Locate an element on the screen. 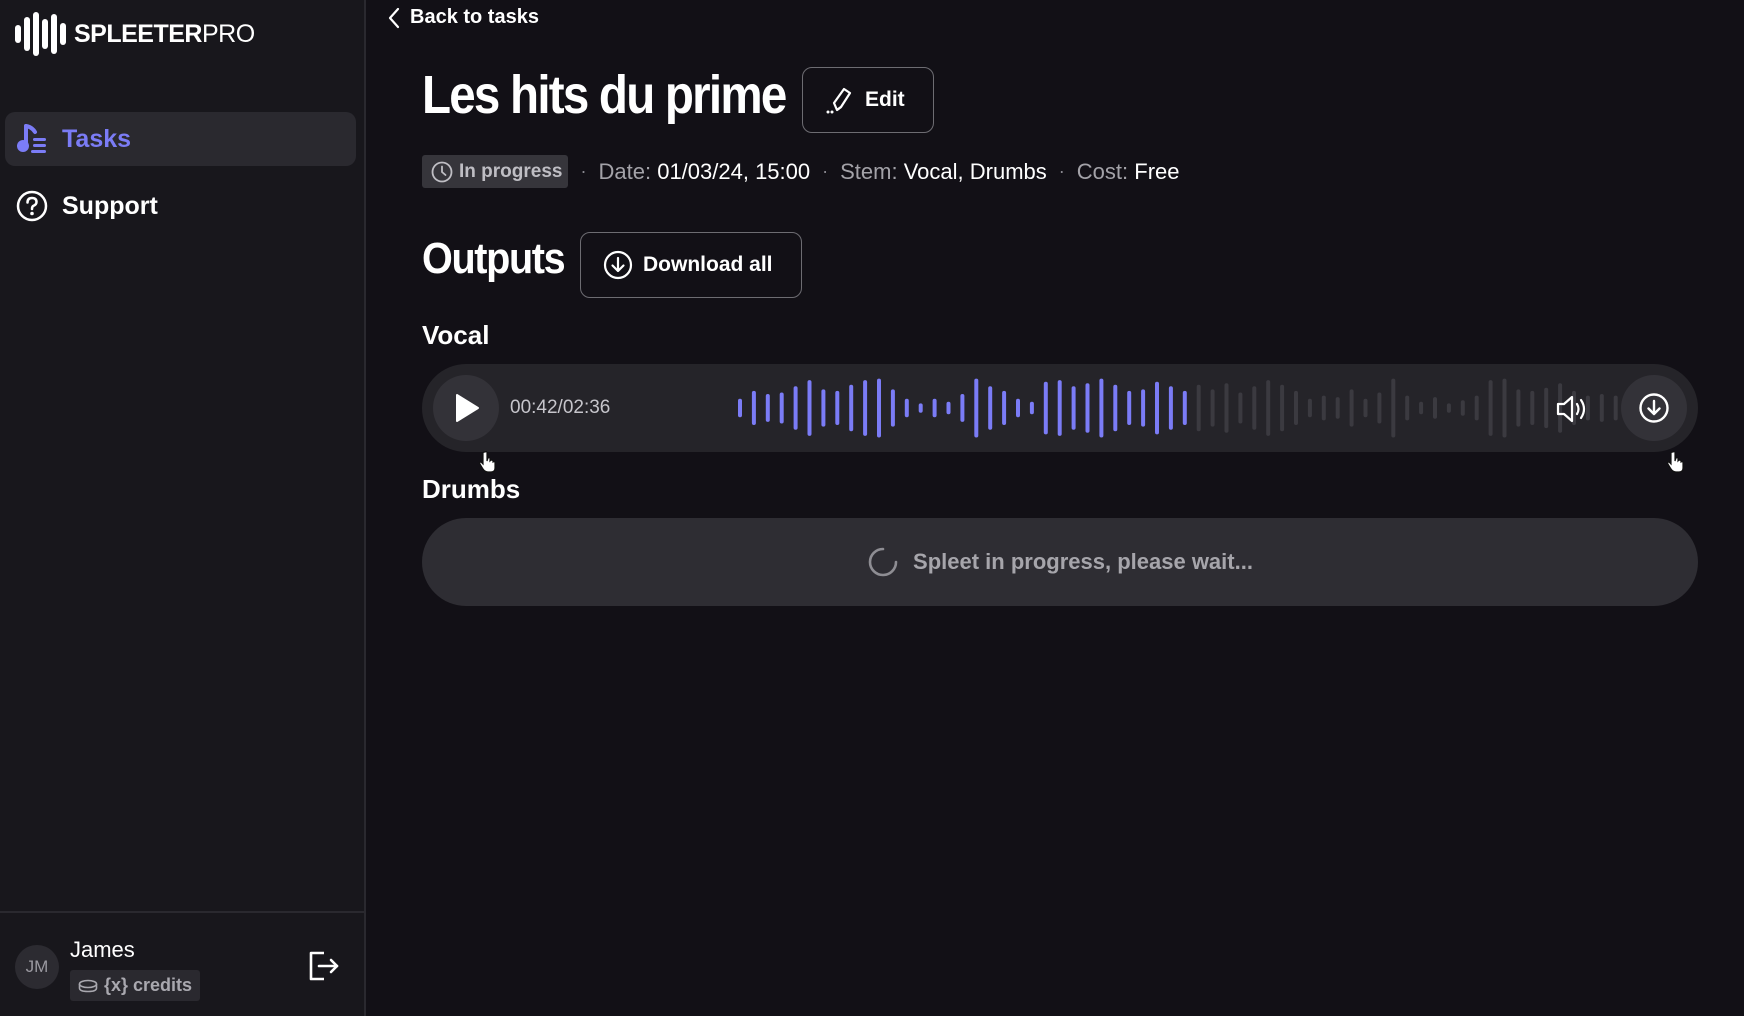 The image size is (1744, 1016). edit-button: Edit is located at coordinates (868, 100).